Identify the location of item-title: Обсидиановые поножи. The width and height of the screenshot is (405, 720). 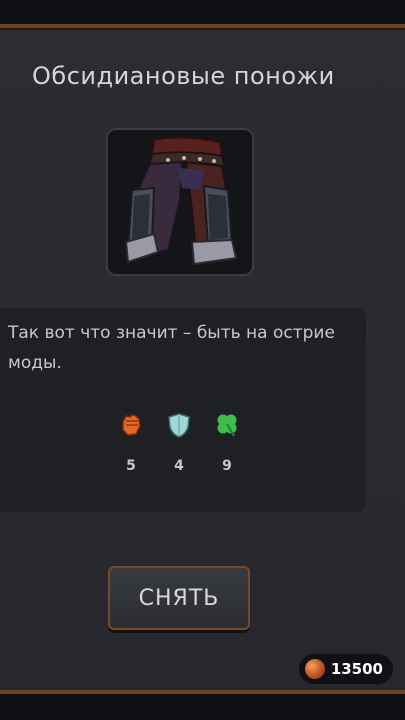
(183, 76).